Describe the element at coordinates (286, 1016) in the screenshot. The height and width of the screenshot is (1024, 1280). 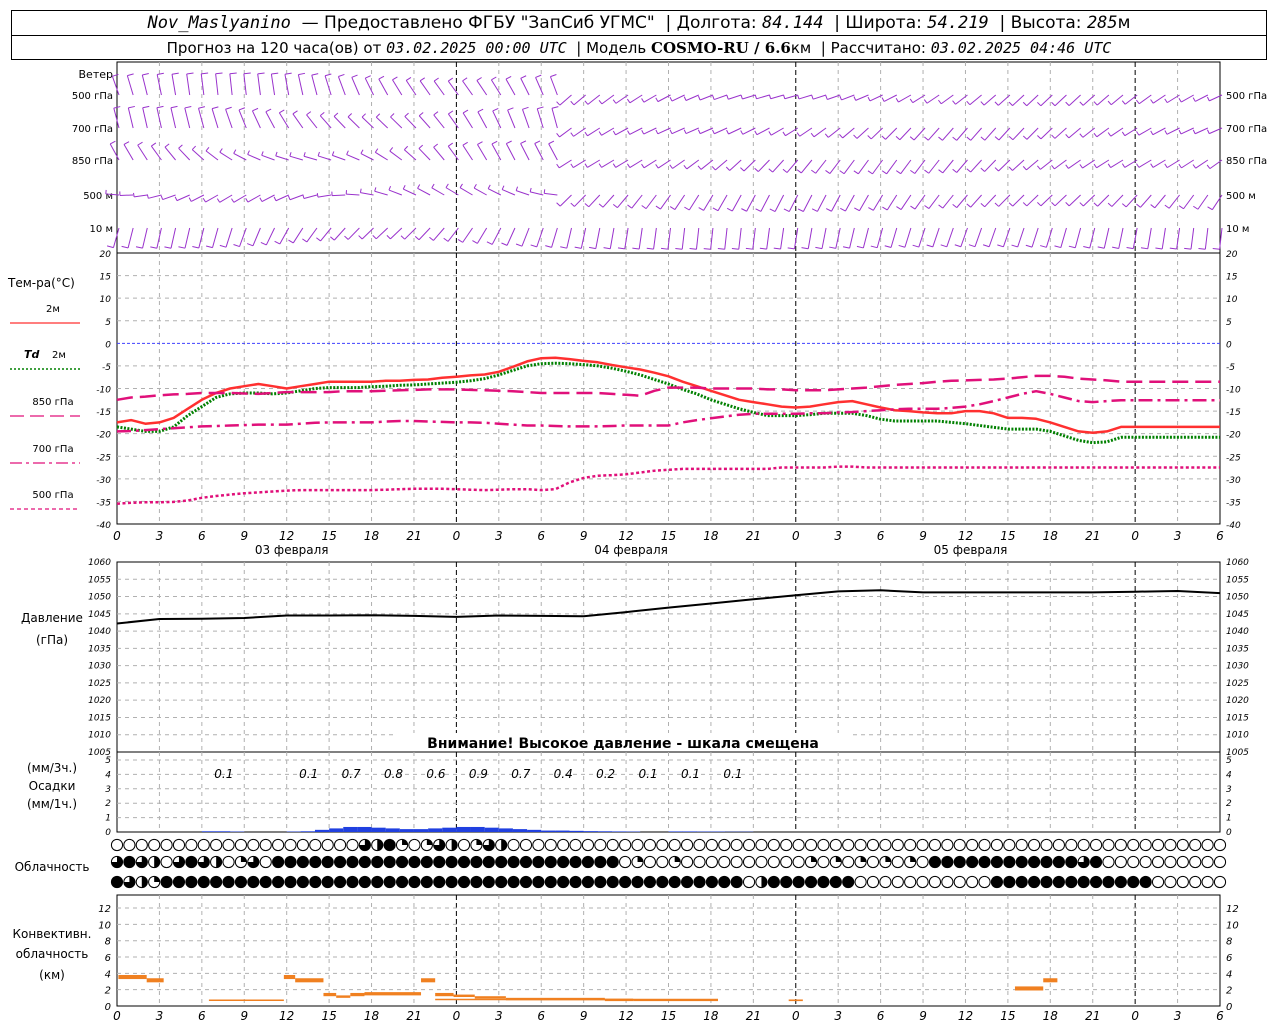
I see `hour-tick-label-bottom: 12` at that location.